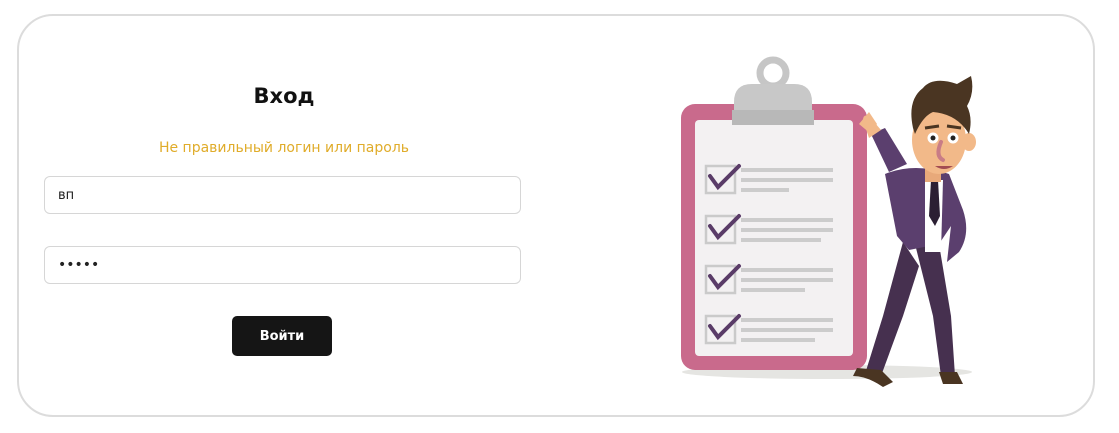  I want to click on businessman, so click(914, 231).